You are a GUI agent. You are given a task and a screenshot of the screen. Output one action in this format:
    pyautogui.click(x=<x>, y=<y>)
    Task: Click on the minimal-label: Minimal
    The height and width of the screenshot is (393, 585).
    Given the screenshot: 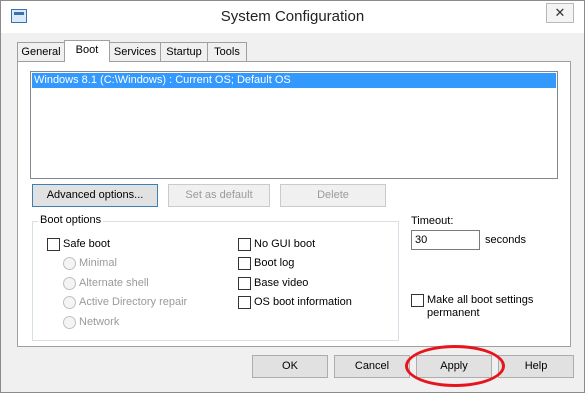 What is the action you would take?
    pyautogui.click(x=98, y=263)
    